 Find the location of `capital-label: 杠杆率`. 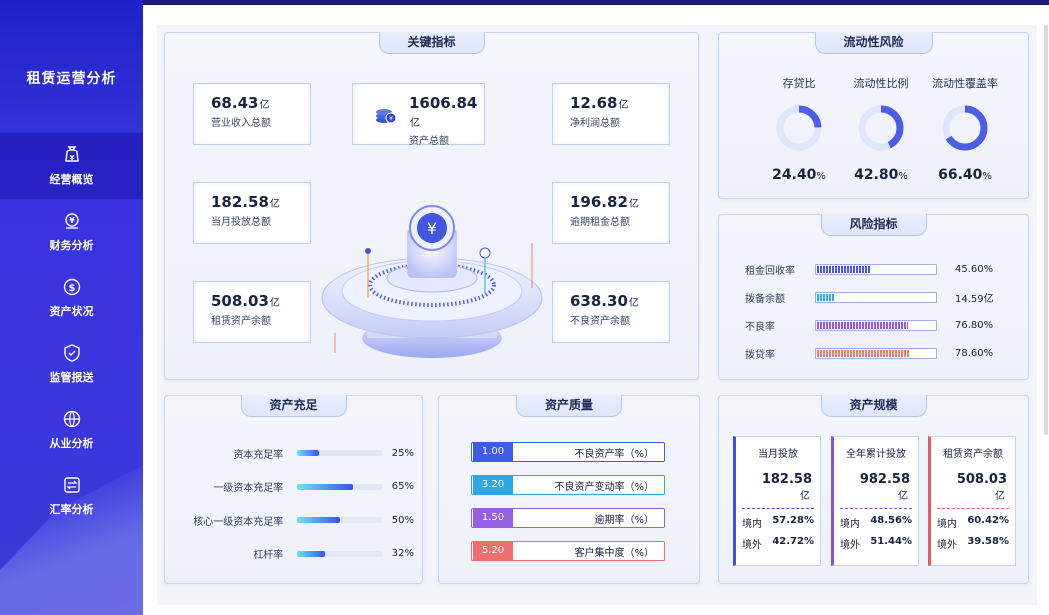

capital-label: 杠杆率 is located at coordinates (268, 555).